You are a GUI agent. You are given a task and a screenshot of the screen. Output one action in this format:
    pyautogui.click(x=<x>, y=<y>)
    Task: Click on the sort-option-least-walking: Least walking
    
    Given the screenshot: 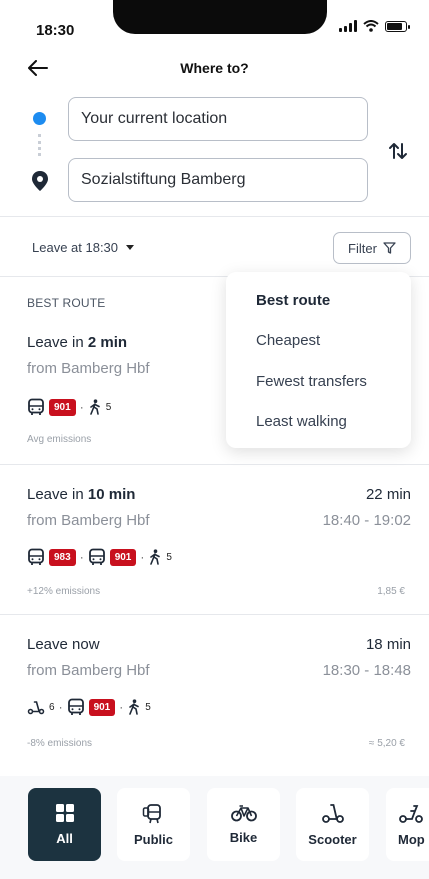 What is the action you would take?
    pyautogui.click(x=301, y=421)
    